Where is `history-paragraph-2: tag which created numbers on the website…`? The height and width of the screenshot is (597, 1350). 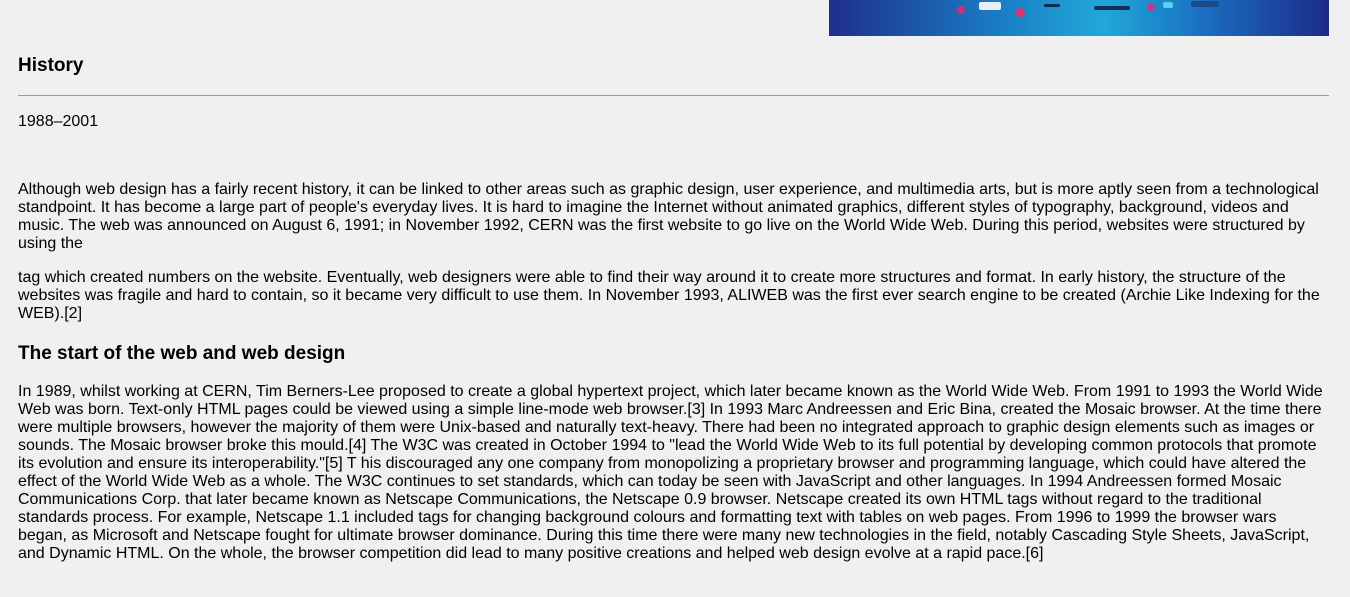 history-paragraph-2: tag which created numbers on the website… is located at coordinates (669, 295).